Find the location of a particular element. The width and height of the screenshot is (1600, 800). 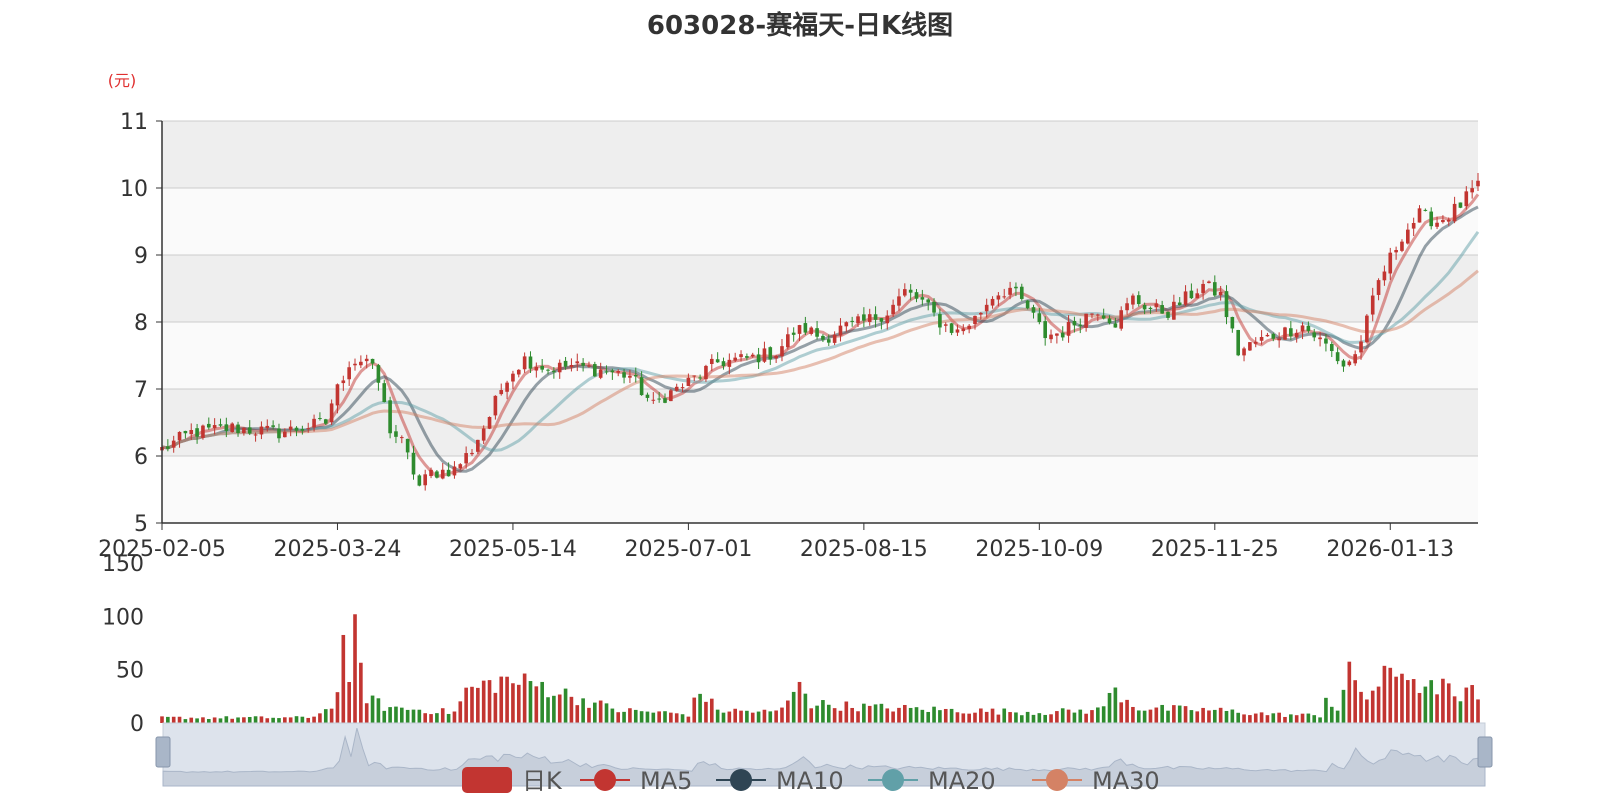

zoom-handle-right is located at coordinates (1485, 752).